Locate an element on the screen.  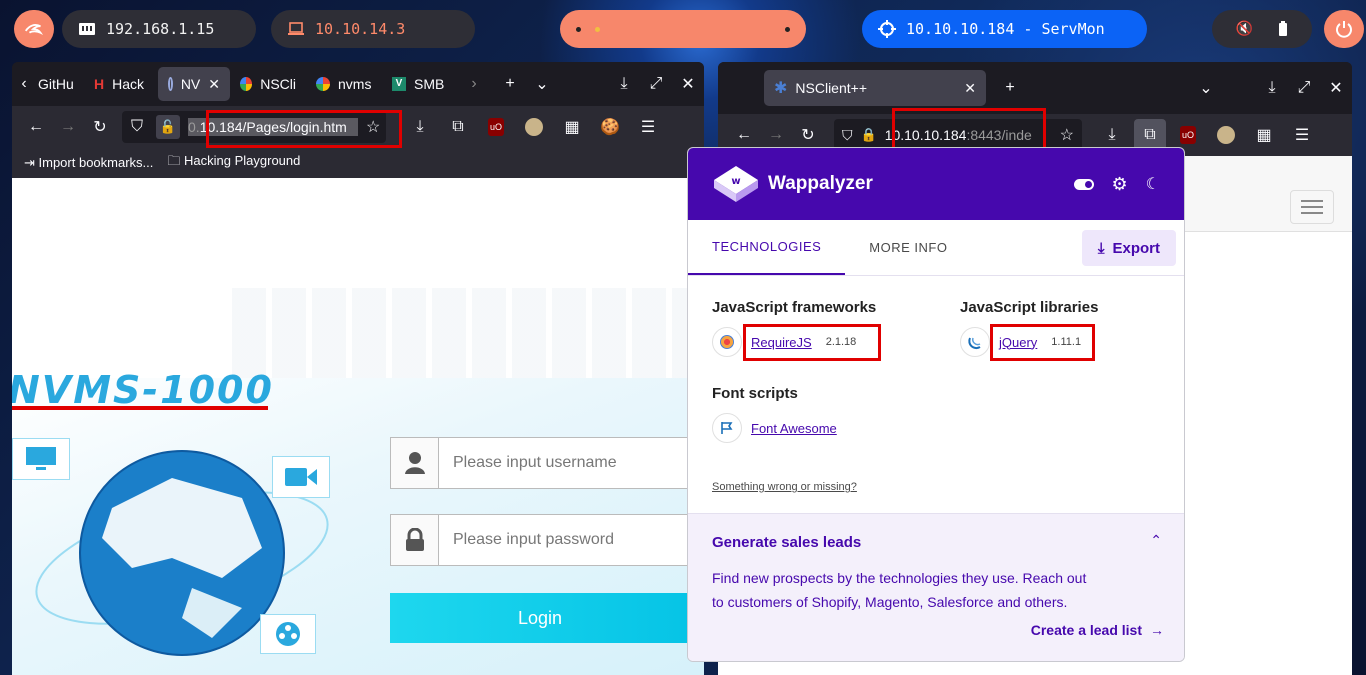
wappalyzer-brand: Wappalyzer is located at coordinates (820, 183).